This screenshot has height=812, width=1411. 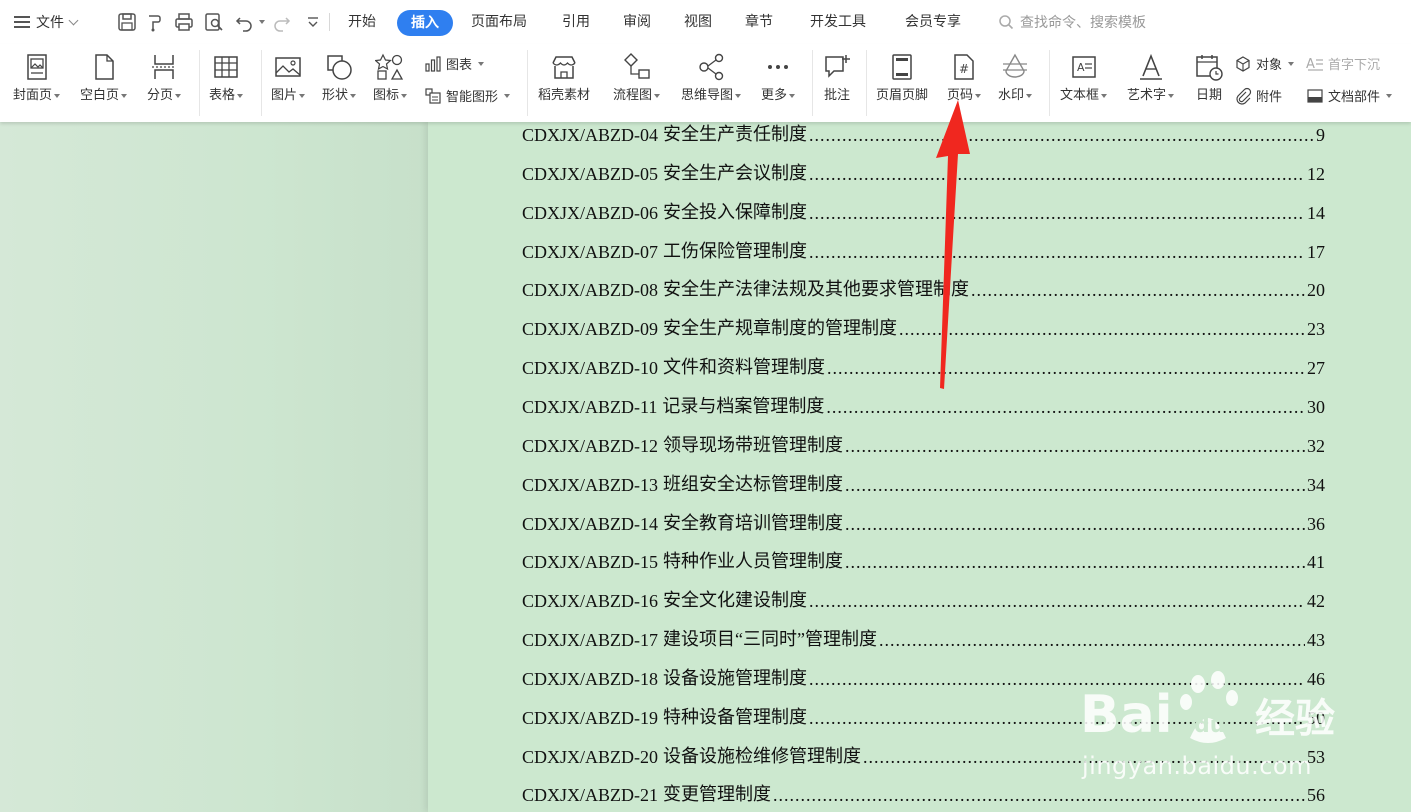 I want to click on toc-entry: CDXJX/ABZD-10文件和资料管理制度 27, so click(x=923, y=366).